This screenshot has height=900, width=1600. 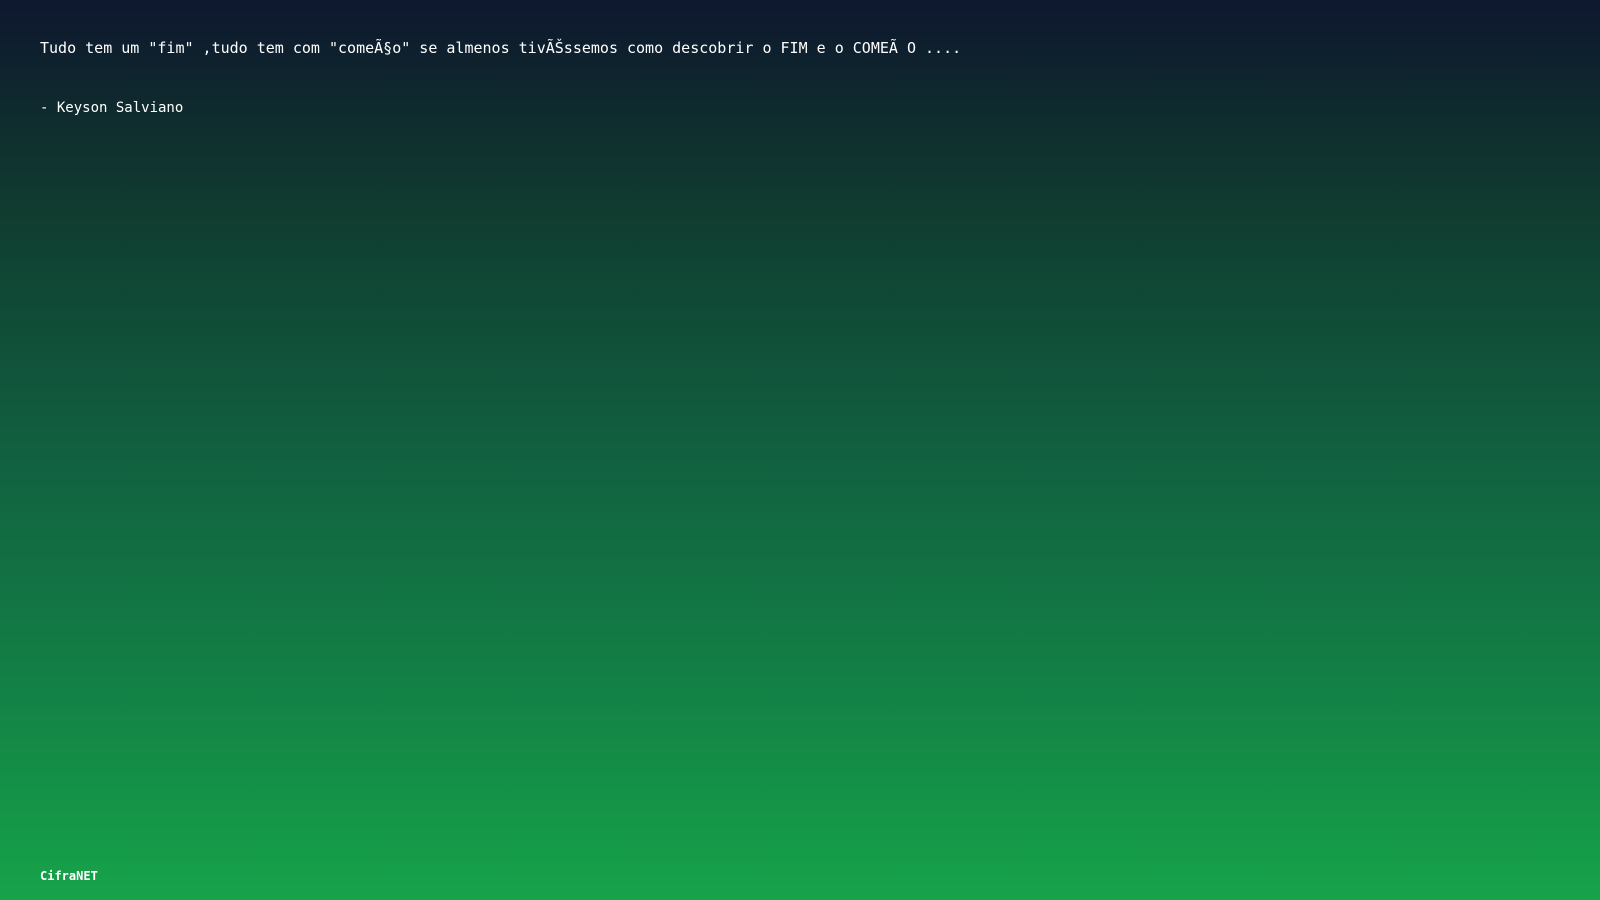 I want to click on quote-author: - Keyson Salviano, so click(x=112, y=108).